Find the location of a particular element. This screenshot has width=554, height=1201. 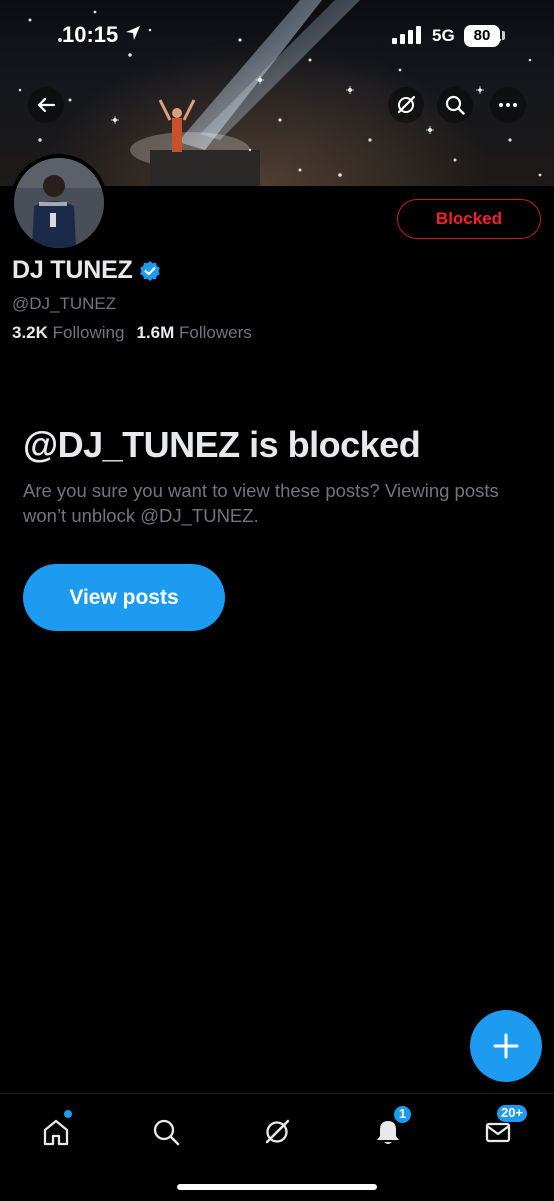

more-icon is located at coordinates (508, 105).